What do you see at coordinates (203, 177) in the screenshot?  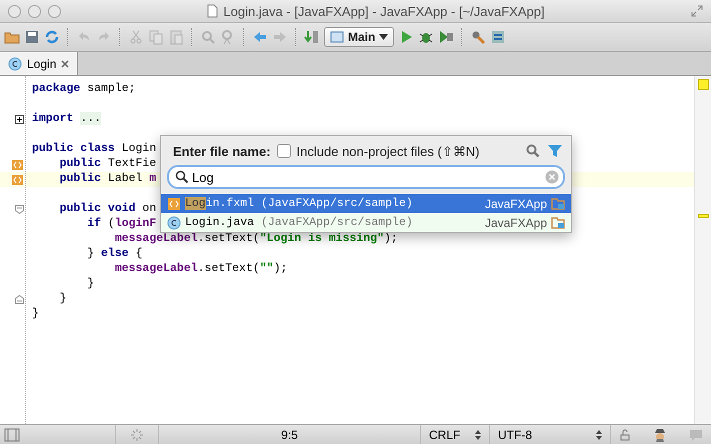 I see `search-text: Log` at bounding box center [203, 177].